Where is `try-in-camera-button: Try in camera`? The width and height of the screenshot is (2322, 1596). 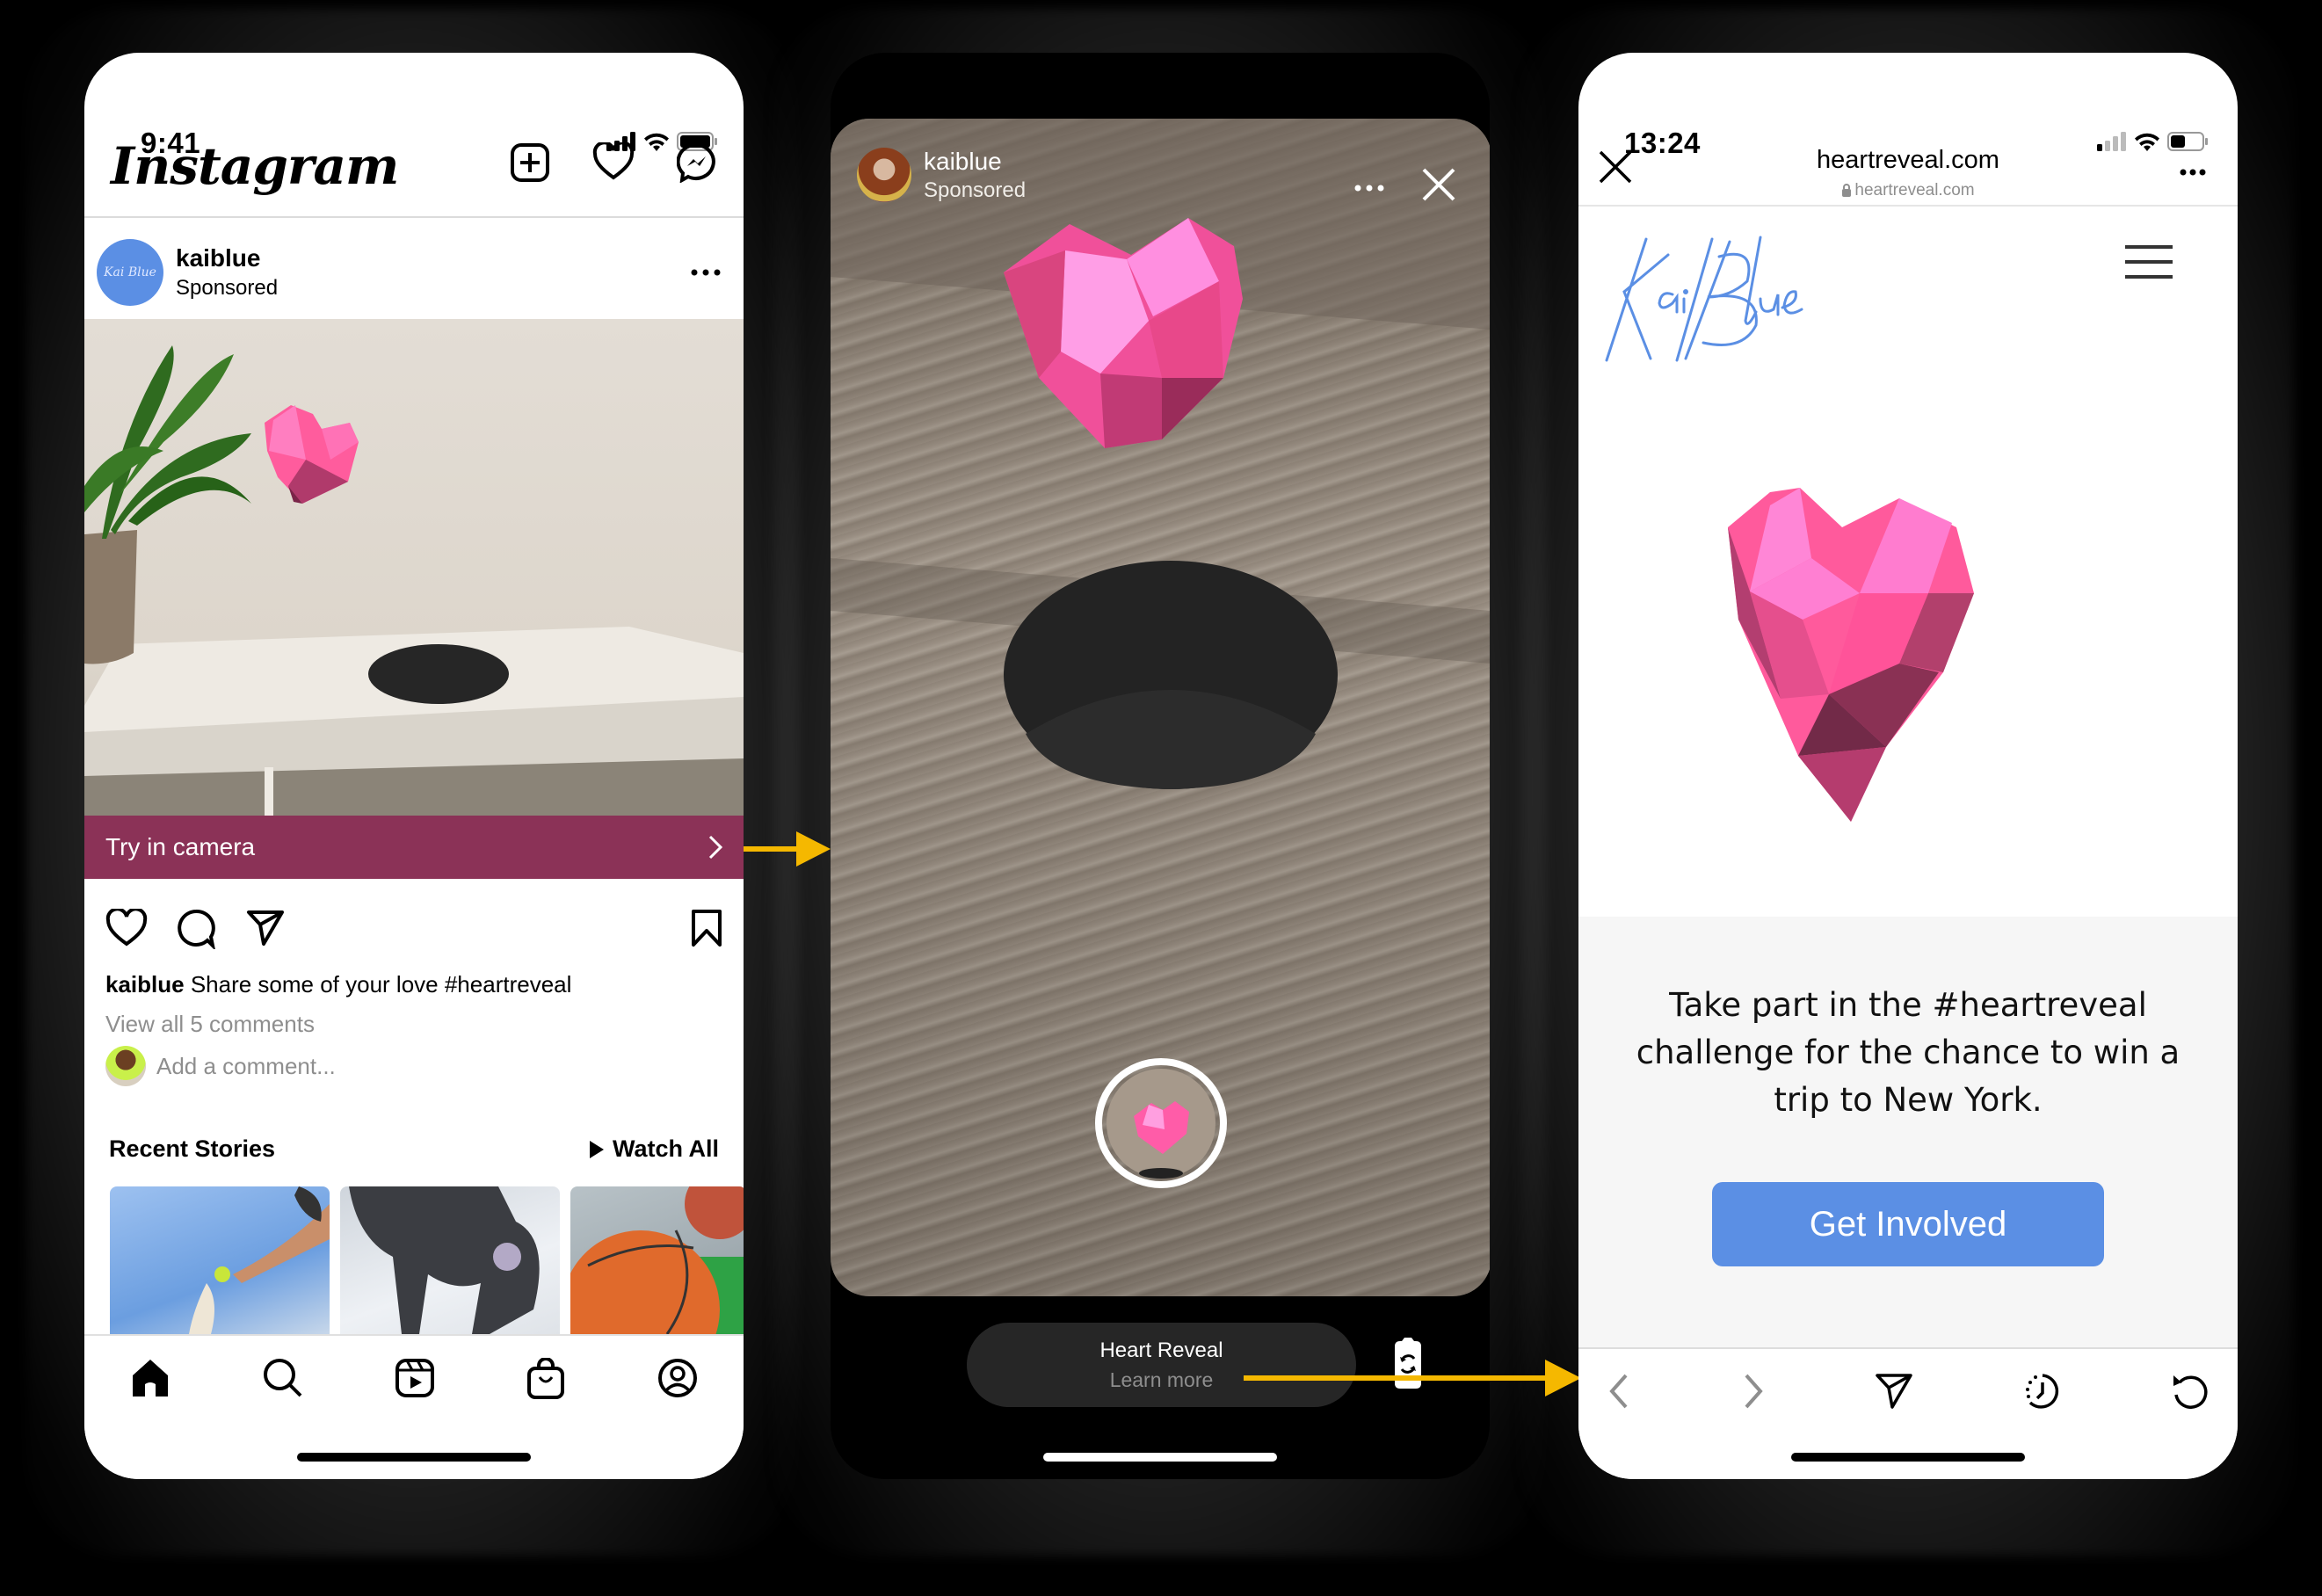
try-in-camera-button: Try in camera is located at coordinates (414, 847).